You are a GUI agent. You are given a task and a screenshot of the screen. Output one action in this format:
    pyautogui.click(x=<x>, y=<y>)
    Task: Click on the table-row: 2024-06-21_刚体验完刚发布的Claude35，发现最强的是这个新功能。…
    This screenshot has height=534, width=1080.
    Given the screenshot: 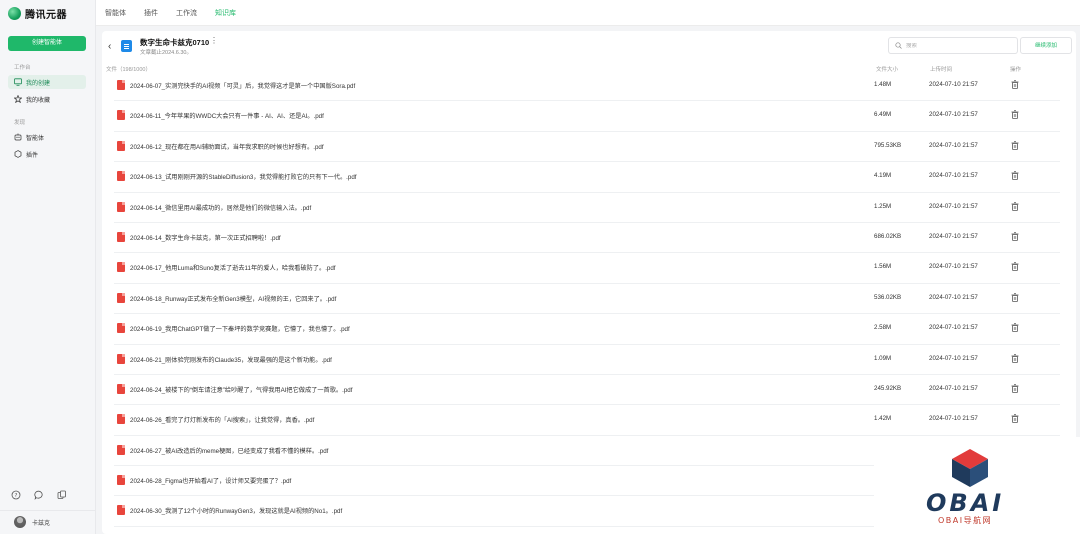 What is the action you would take?
    pyautogui.click(x=587, y=360)
    